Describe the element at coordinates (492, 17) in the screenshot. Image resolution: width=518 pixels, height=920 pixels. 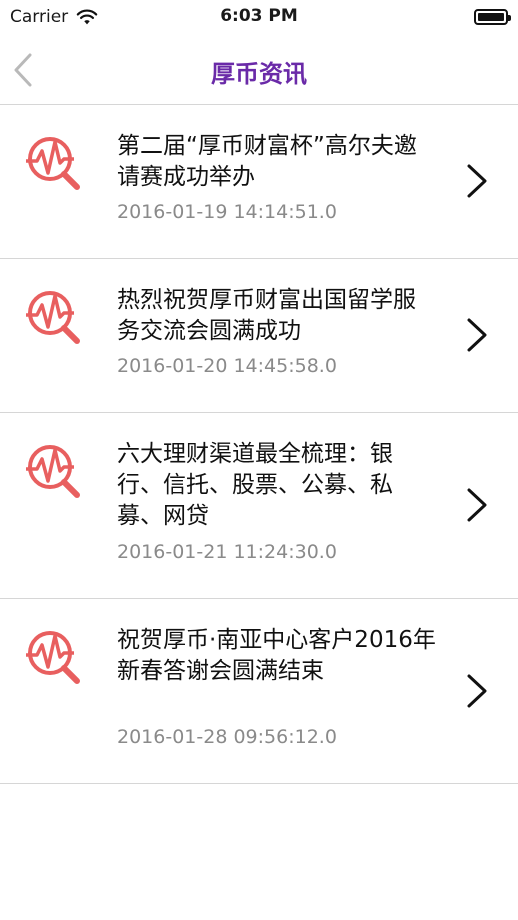
I see `battery-icon` at that location.